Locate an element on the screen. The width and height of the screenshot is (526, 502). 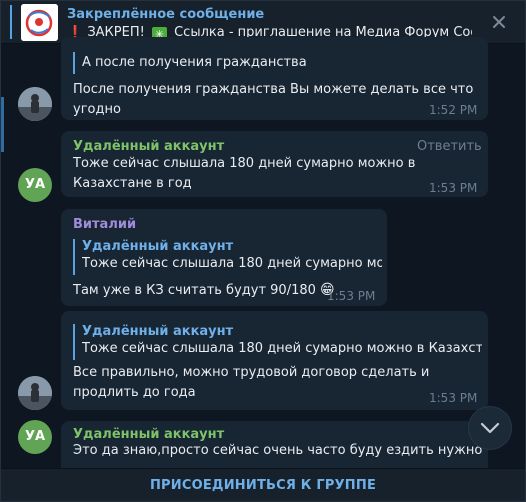
message-text: Там уже в КЗ считать будут 90/180 😁 is located at coordinates (204, 290).